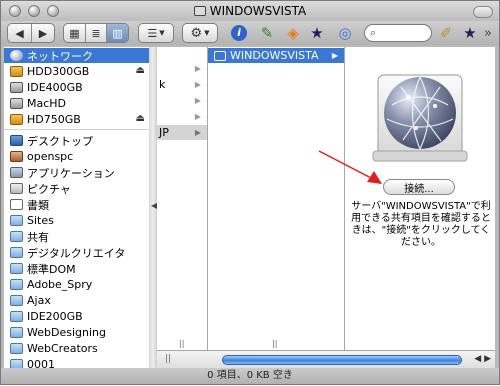  I want to click on sidebar-item-openspc: openspc, so click(76, 156).